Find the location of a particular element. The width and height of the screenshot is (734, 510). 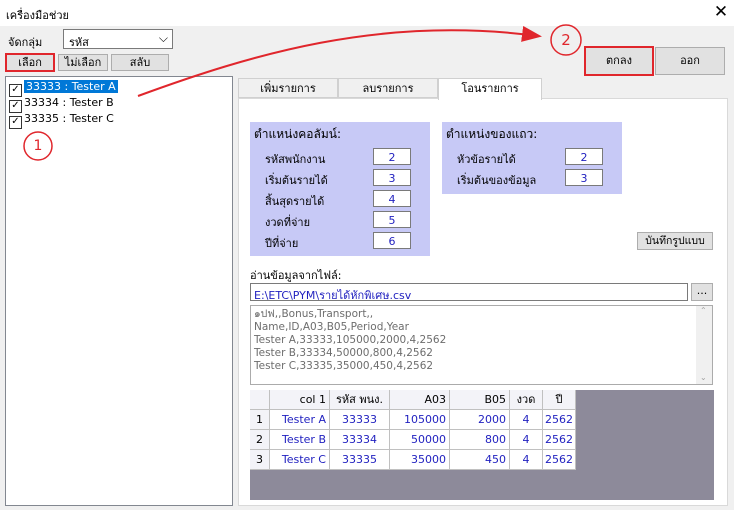

year-column-input: 6 is located at coordinates (392, 240).